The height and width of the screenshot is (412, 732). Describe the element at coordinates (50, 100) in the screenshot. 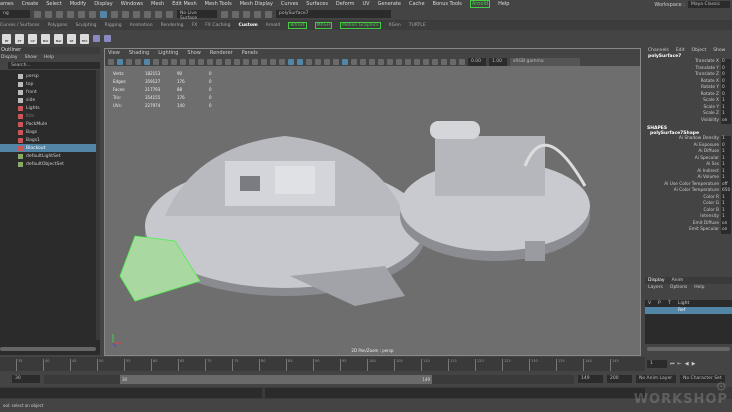

I see `outliner-item: side` at that location.